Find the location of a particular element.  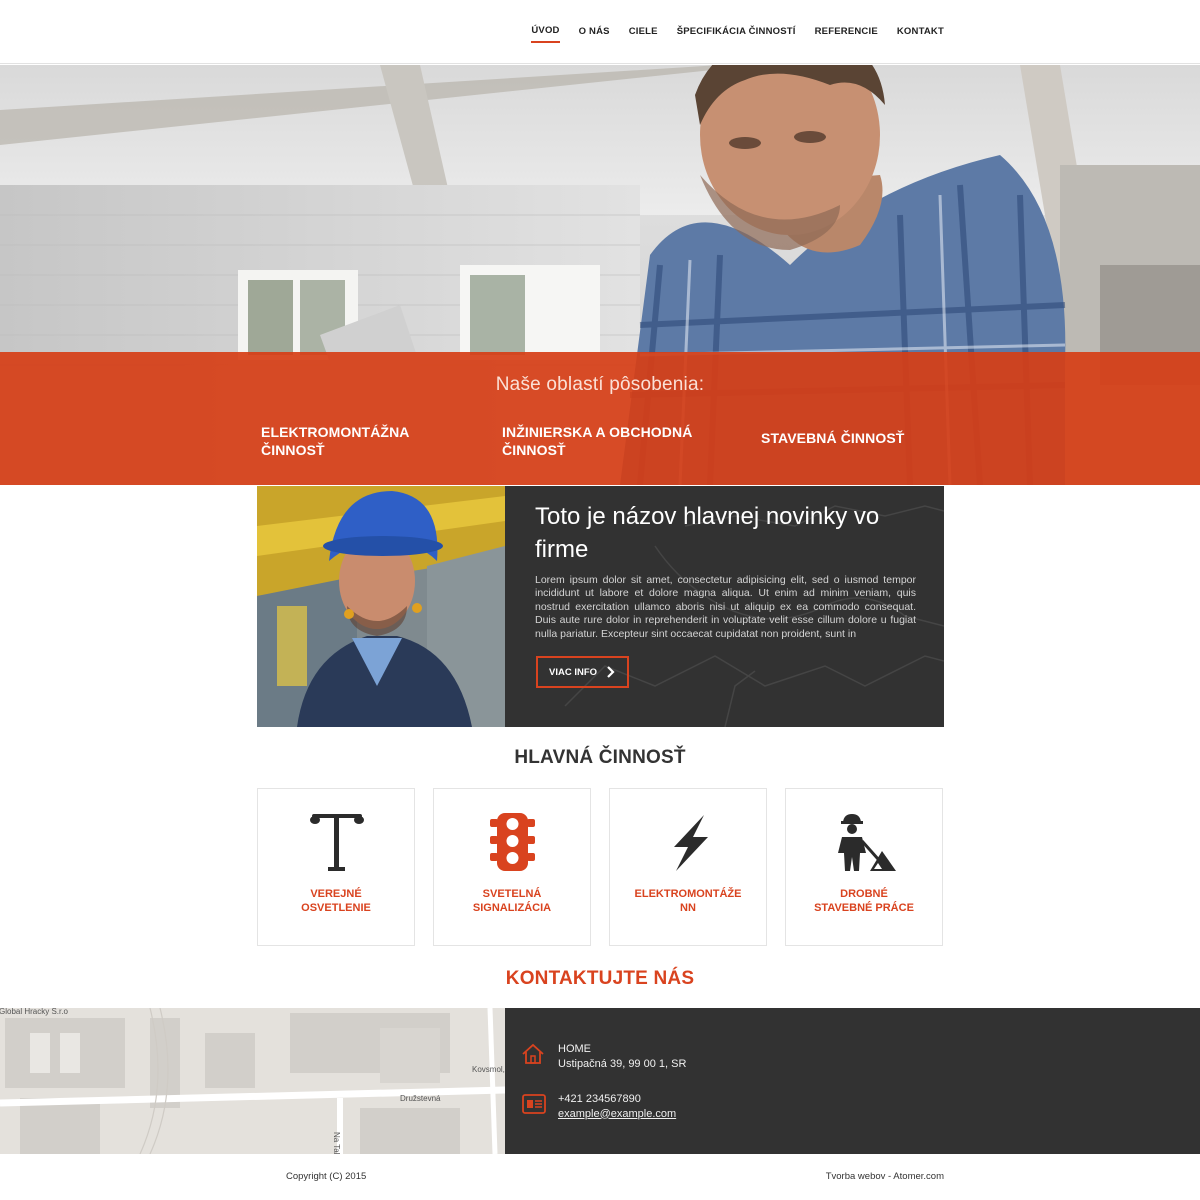

card-traffic-signals-line2: SIGNALIZÁCIA is located at coordinates (512, 908).